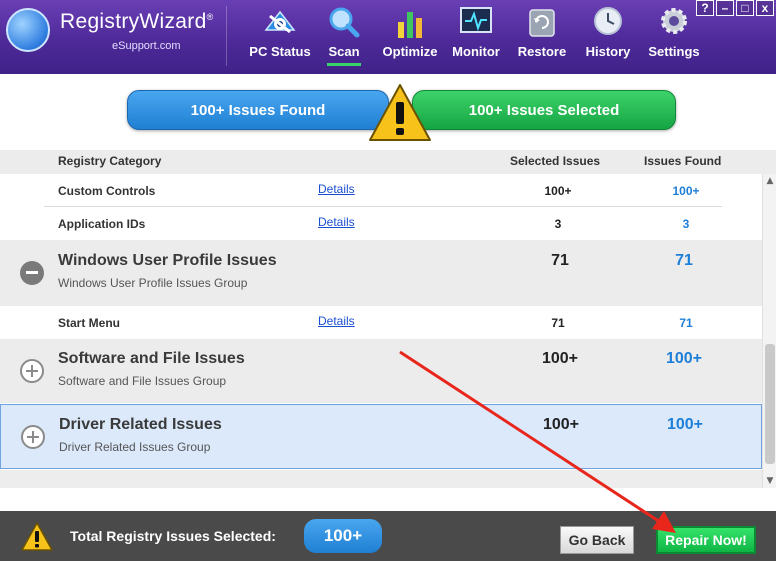  I want to click on nav-label: History, so click(608, 51).